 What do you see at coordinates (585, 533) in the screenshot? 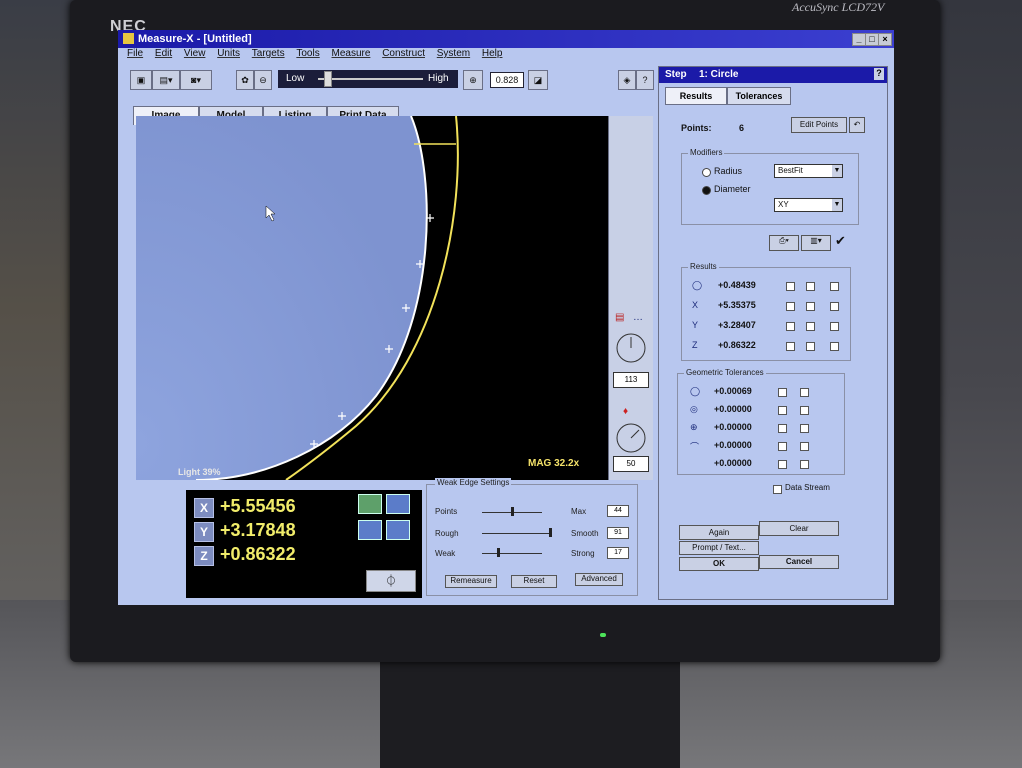
I see `smooth-label: Smooth` at bounding box center [585, 533].